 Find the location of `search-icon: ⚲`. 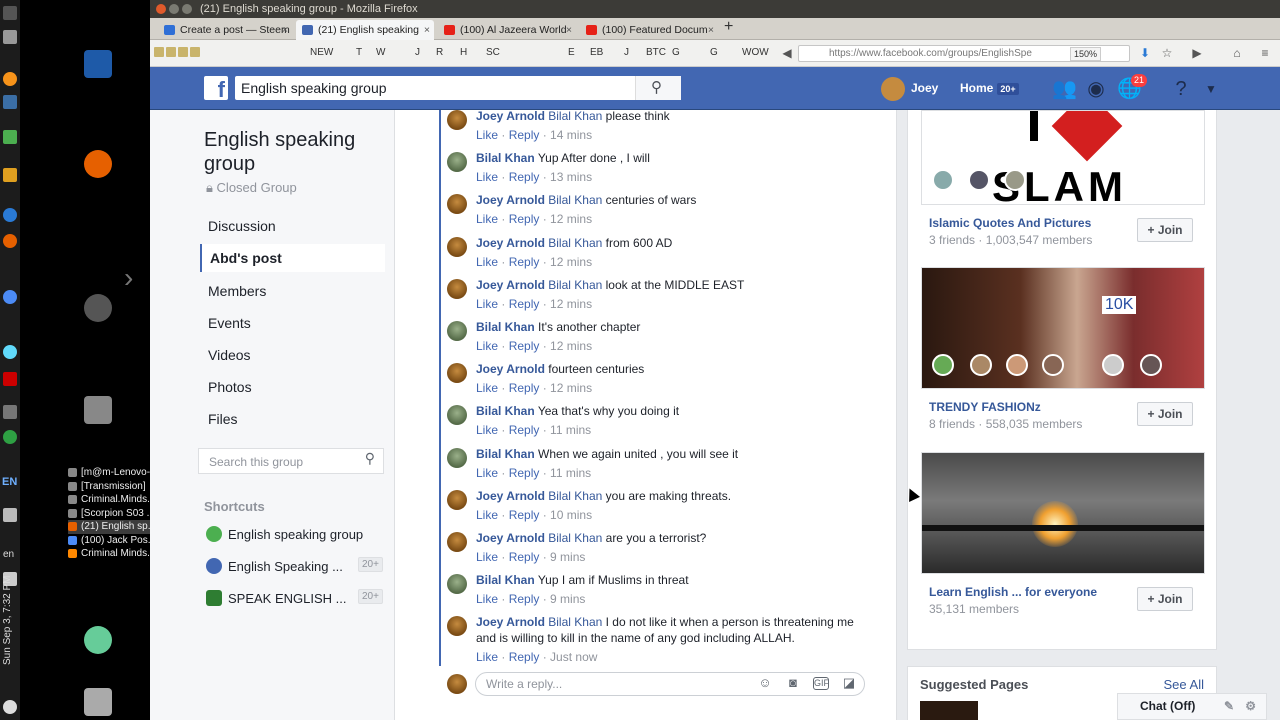

search-icon: ⚲ is located at coordinates (370, 458).